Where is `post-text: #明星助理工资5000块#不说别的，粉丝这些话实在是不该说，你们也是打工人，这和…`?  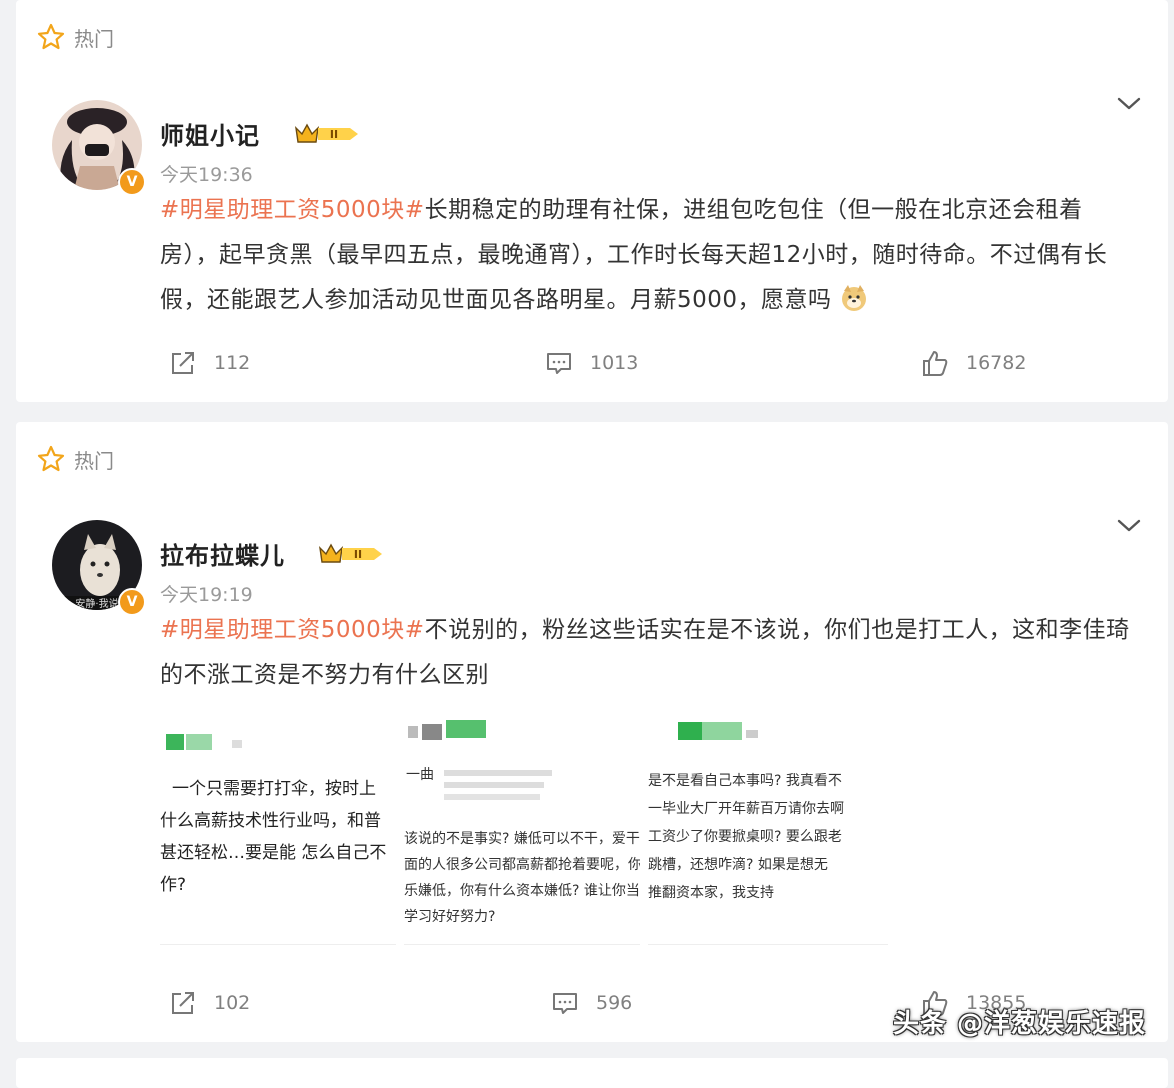
post-text: #明星助理工资5000块#不说别的，粉丝这些话实在是不该说，你们也是打工人，这和… is located at coordinates (650, 653).